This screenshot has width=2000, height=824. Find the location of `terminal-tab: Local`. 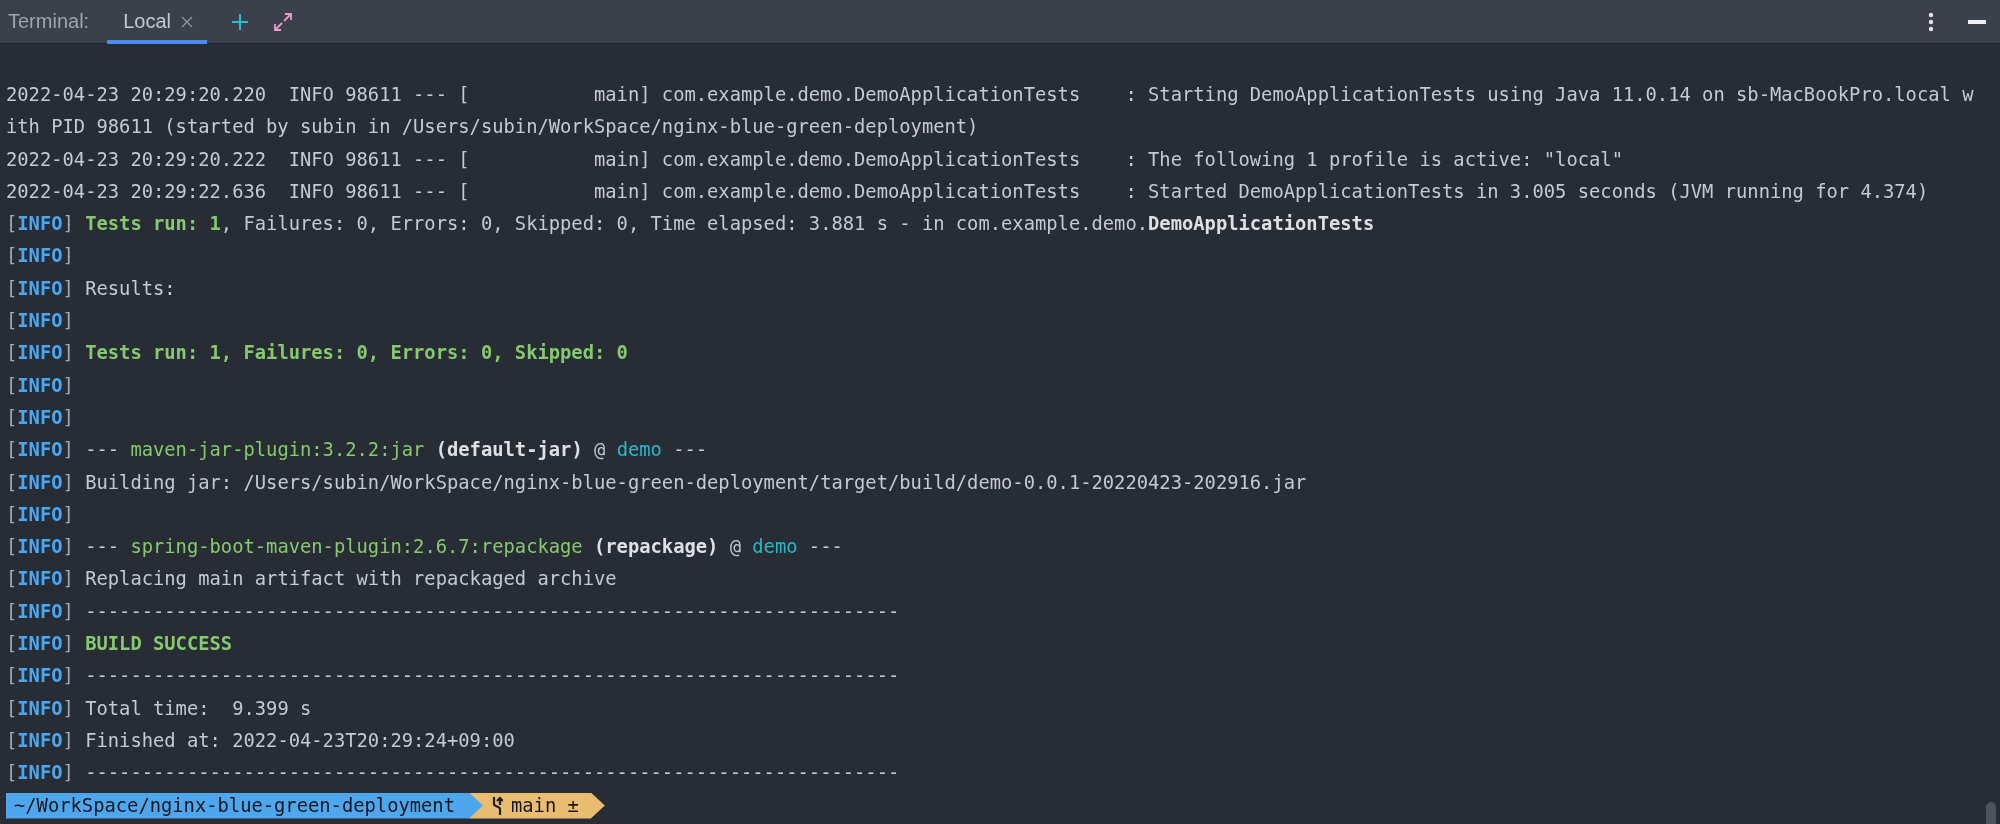

terminal-tab: Local is located at coordinates (157, 22).